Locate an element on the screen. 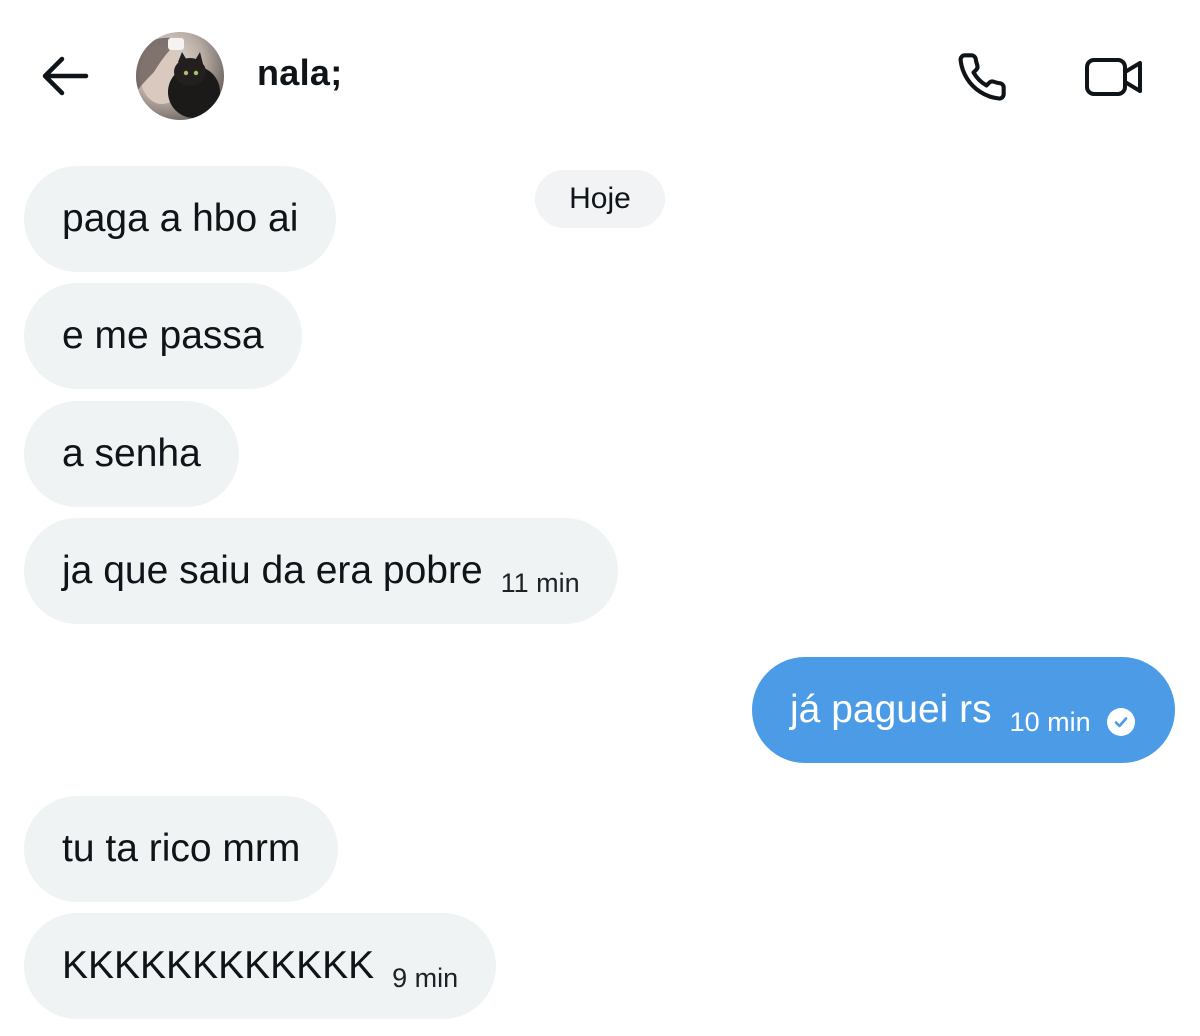 The width and height of the screenshot is (1200, 1036). message-timestamp: 10 min is located at coordinates (1050, 721).